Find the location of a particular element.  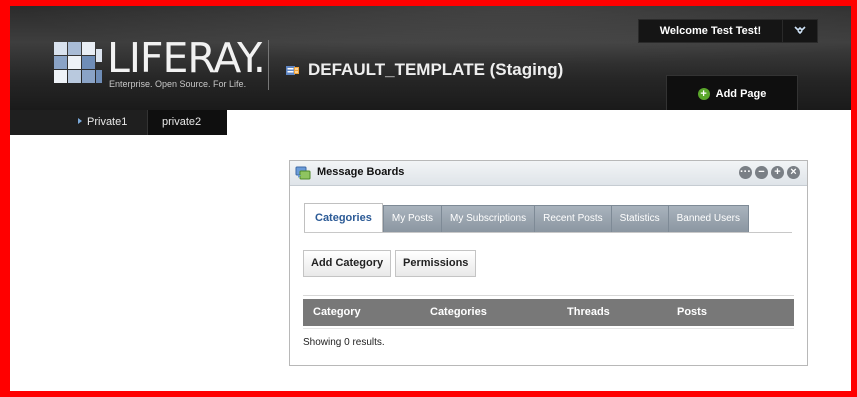

logo-grid-icon is located at coordinates (78, 66).